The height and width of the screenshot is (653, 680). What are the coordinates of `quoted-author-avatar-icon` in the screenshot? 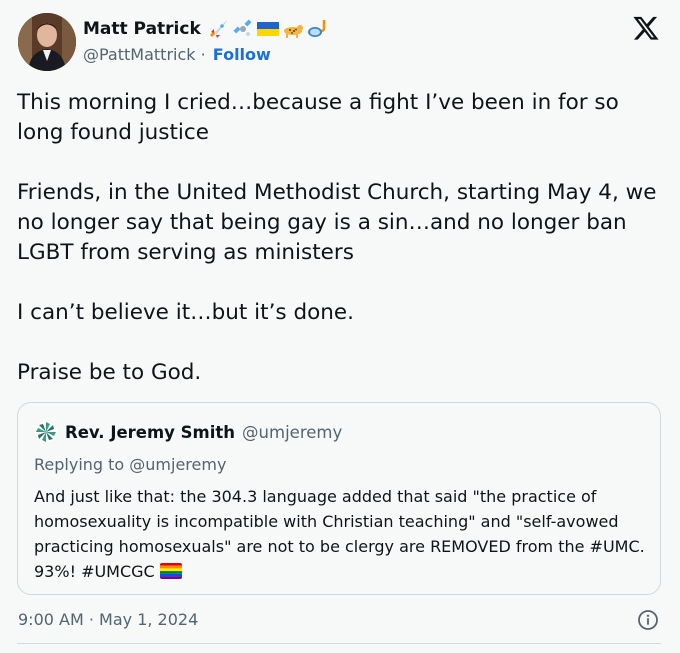 It's located at (46, 432).